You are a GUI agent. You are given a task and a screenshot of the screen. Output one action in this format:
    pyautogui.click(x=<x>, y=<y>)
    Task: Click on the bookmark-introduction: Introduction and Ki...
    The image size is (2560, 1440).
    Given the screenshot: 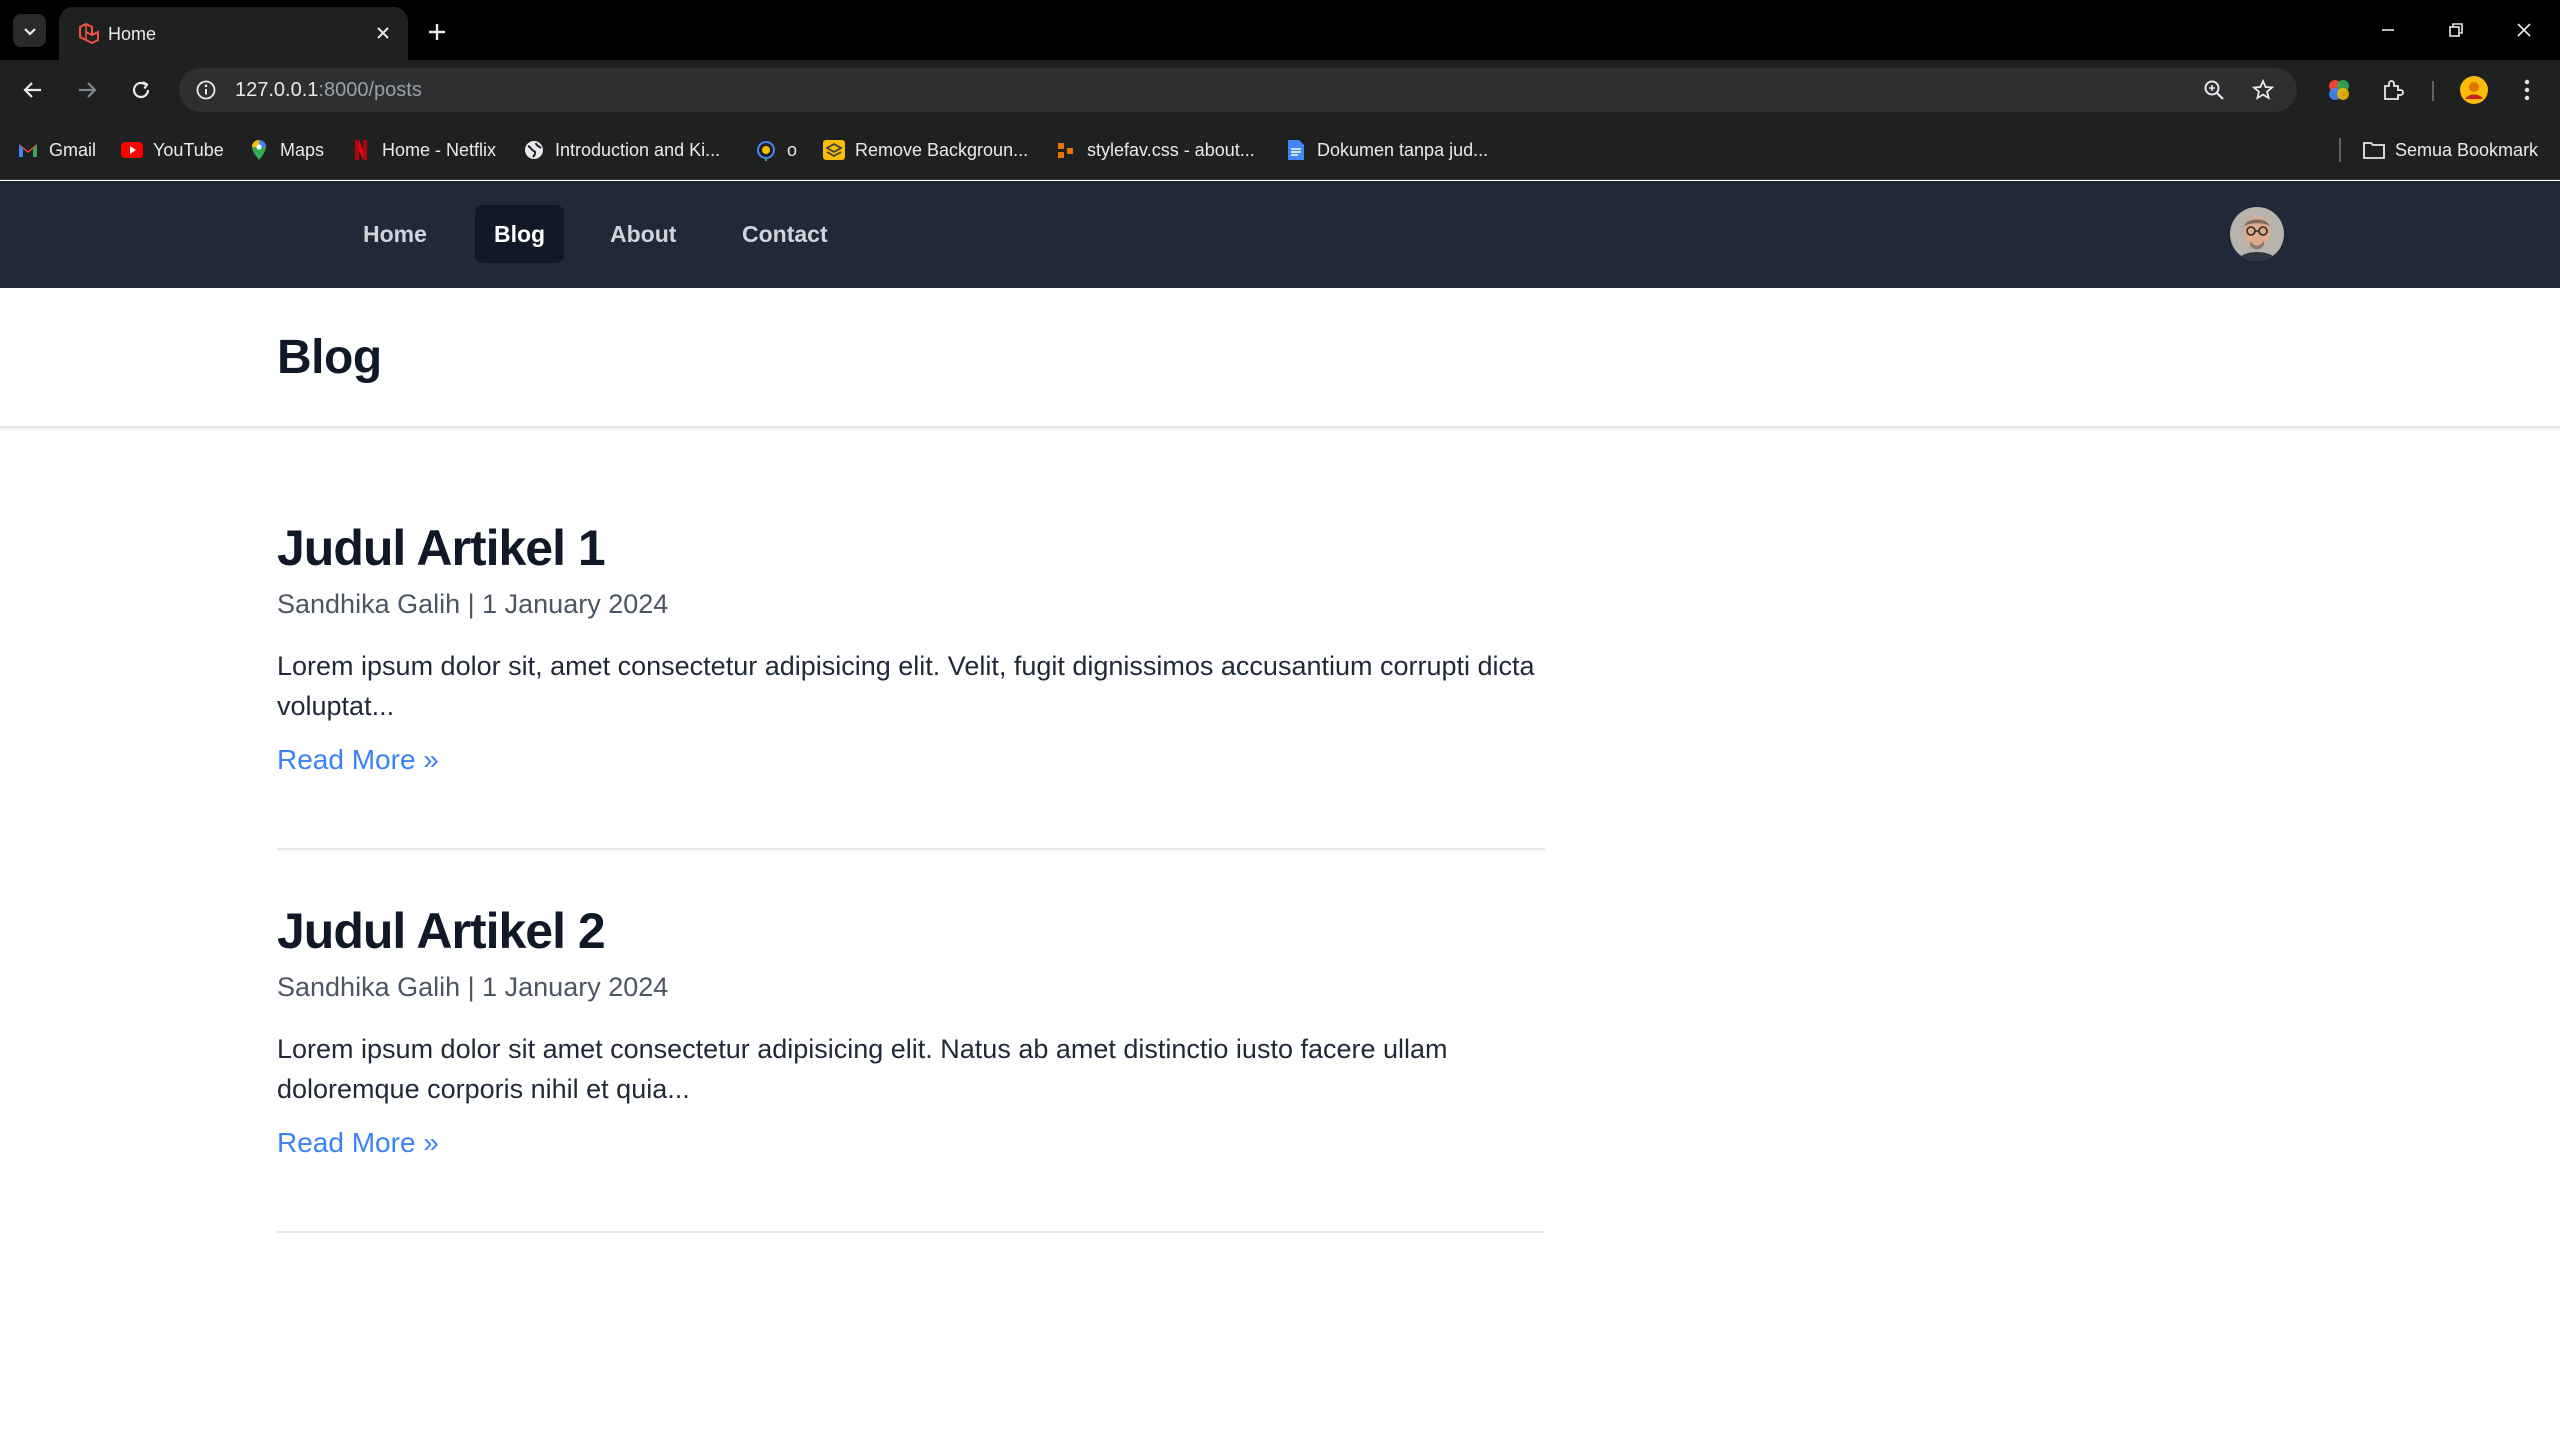 What is the action you would take?
    pyautogui.click(x=621, y=150)
    